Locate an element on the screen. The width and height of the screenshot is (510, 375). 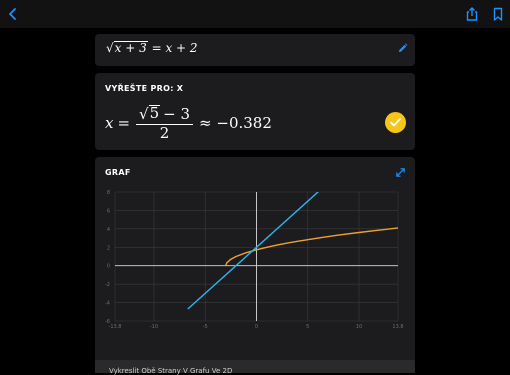
solve-title: VYŘEŠTE PRO: X is located at coordinates (144, 88).